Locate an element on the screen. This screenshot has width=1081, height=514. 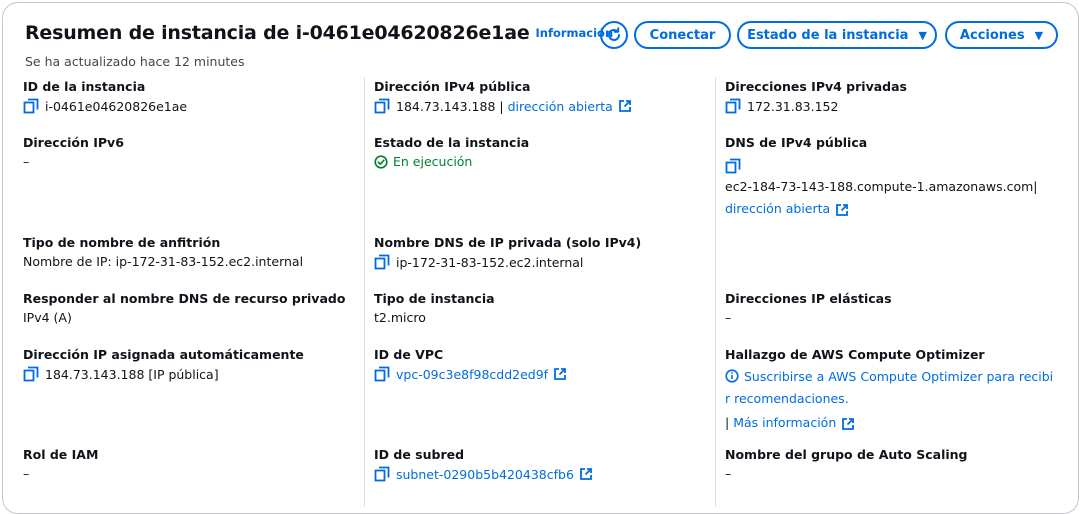
field-label: ID de VPC is located at coordinates (409, 354).